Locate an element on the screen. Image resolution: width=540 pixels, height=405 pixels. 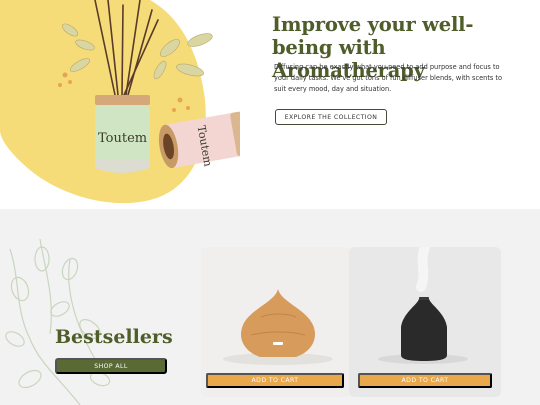
explore-collection-button: EXPLORE THE COLLECTION is located at coordinates (331, 117).